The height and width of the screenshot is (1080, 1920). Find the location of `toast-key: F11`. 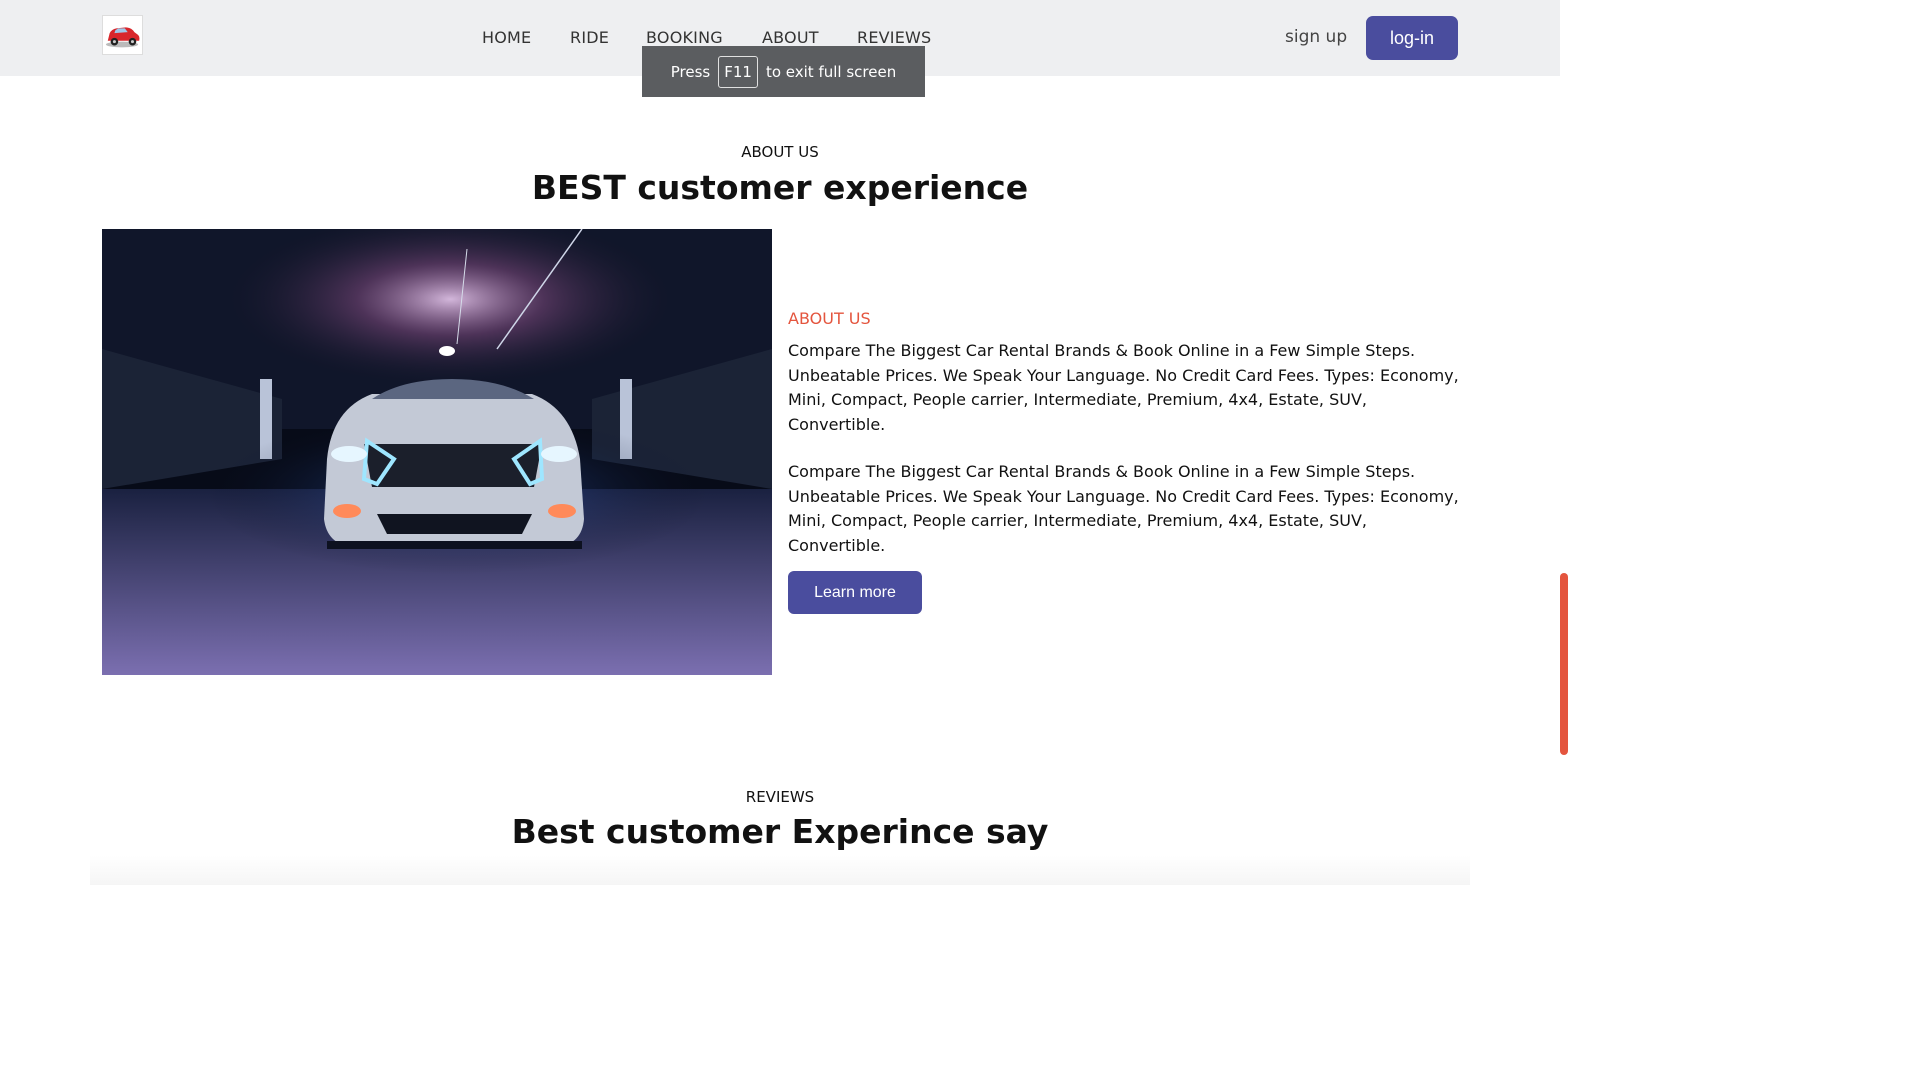

toast-key: F11 is located at coordinates (738, 71).